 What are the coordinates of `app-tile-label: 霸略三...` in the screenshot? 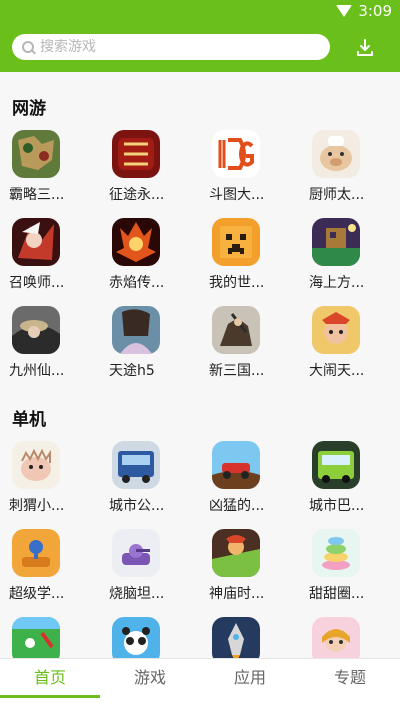 It's located at (37, 195).